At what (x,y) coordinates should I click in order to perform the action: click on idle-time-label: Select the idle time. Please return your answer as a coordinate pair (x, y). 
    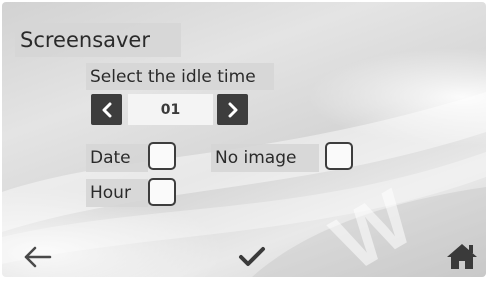
    Looking at the image, I should click on (180, 76).